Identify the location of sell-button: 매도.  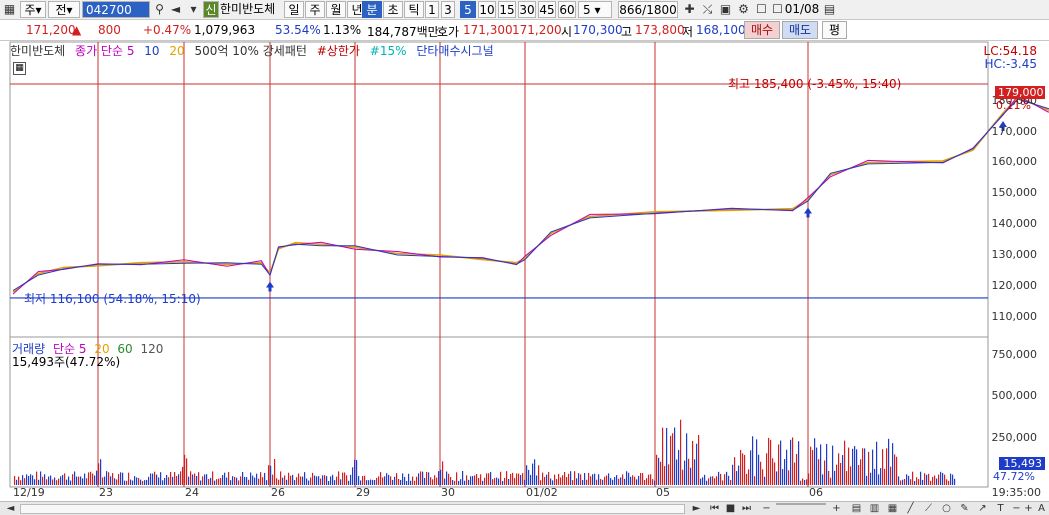
(800, 30).